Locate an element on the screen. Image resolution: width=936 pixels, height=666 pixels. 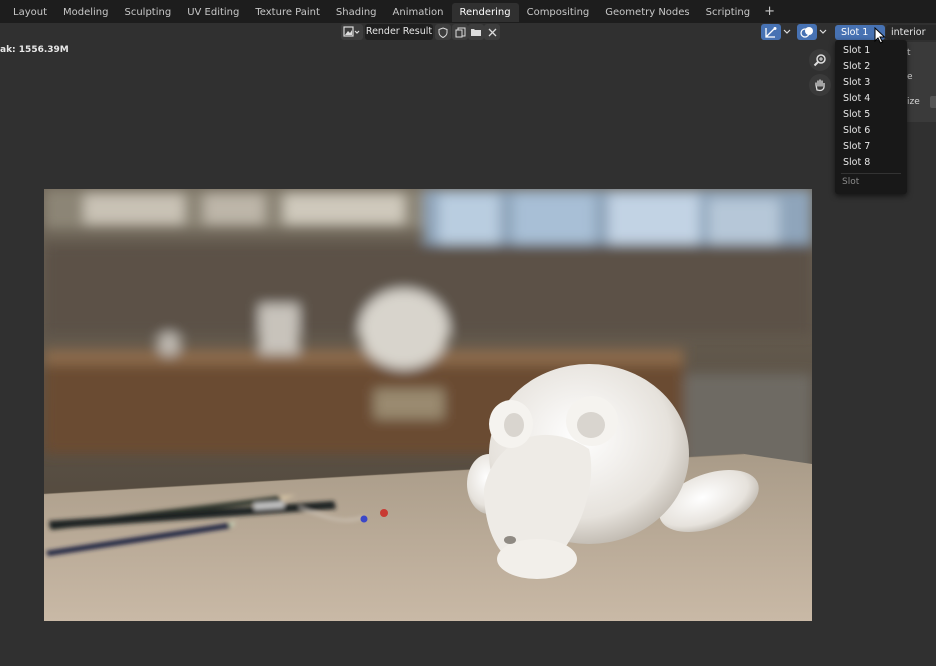
slot-menu-item: Slot 4 is located at coordinates (856, 99).